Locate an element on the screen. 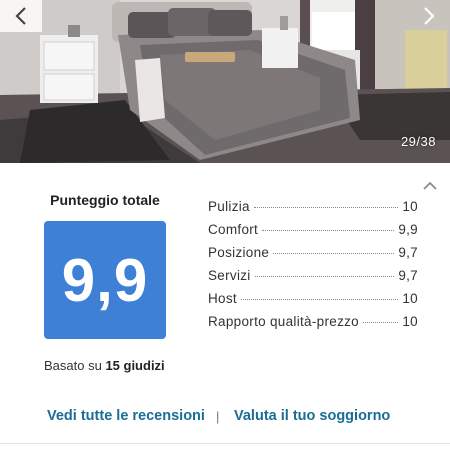  rating-row: Servizi 9,7 is located at coordinates (313, 279).